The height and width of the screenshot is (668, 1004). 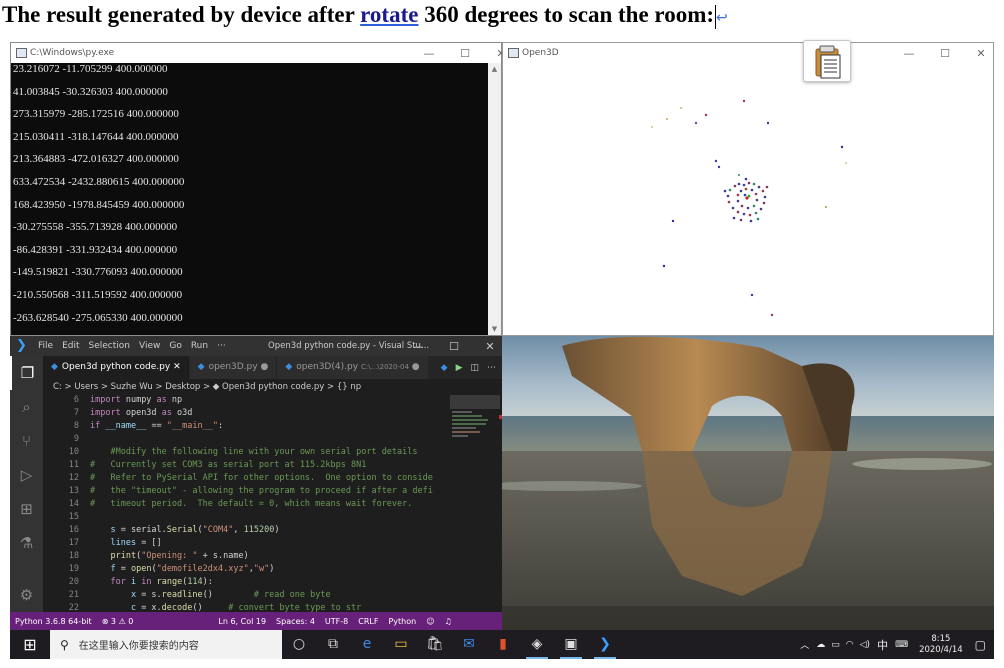 I want to click on code-line: s = serial.Serial("COM4", 115200), so click(x=195, y=530).